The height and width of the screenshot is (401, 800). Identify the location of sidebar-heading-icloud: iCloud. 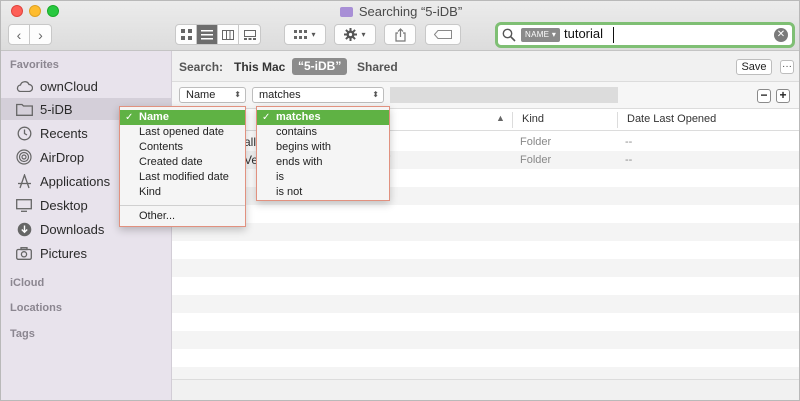
(27, 283).